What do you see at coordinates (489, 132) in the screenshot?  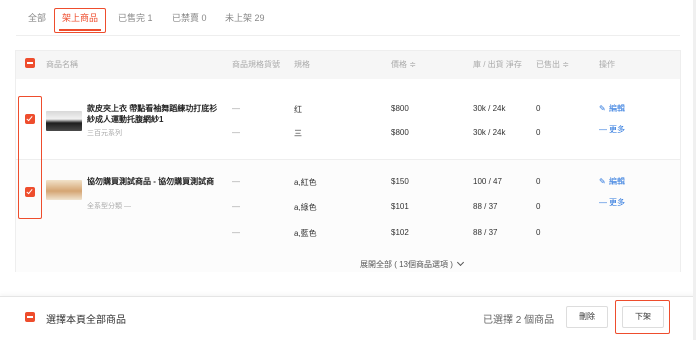 I see `product-1-var-2-stock: 30k / 24k` at bounding box center [489, 132].